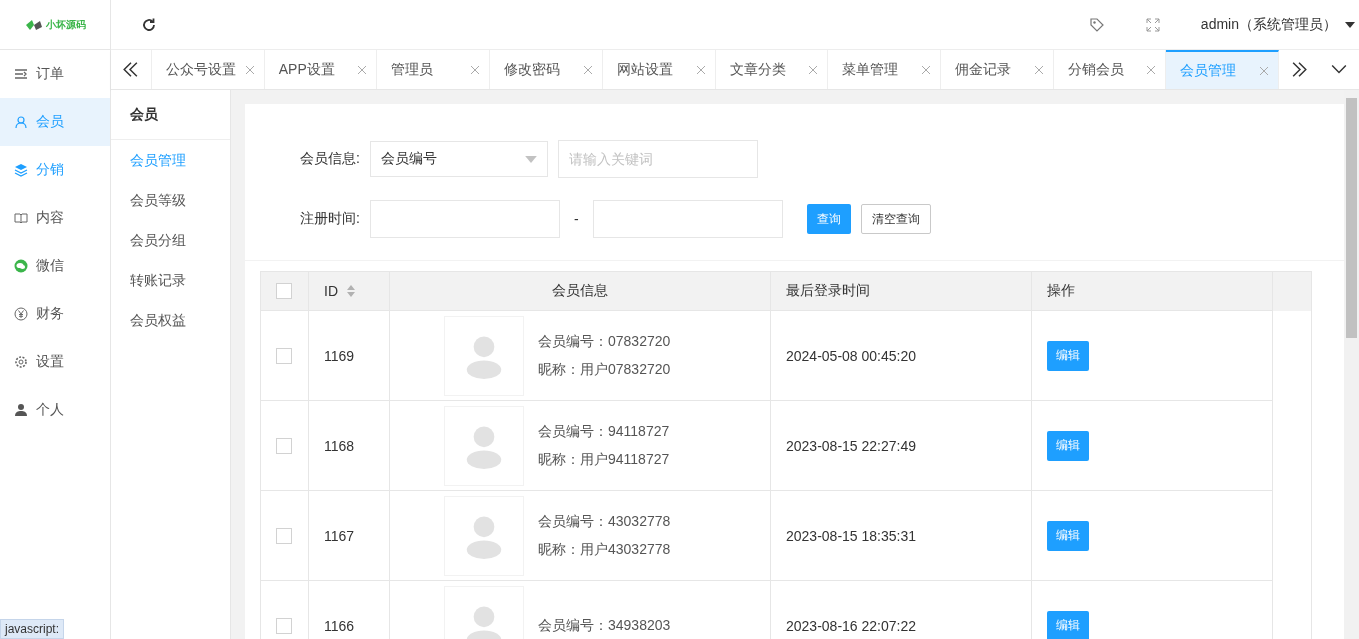  What do you see at coordinates (772, 69) in the screenshot?
I see `tab: 文章分类` at bounding box center [772, 69].